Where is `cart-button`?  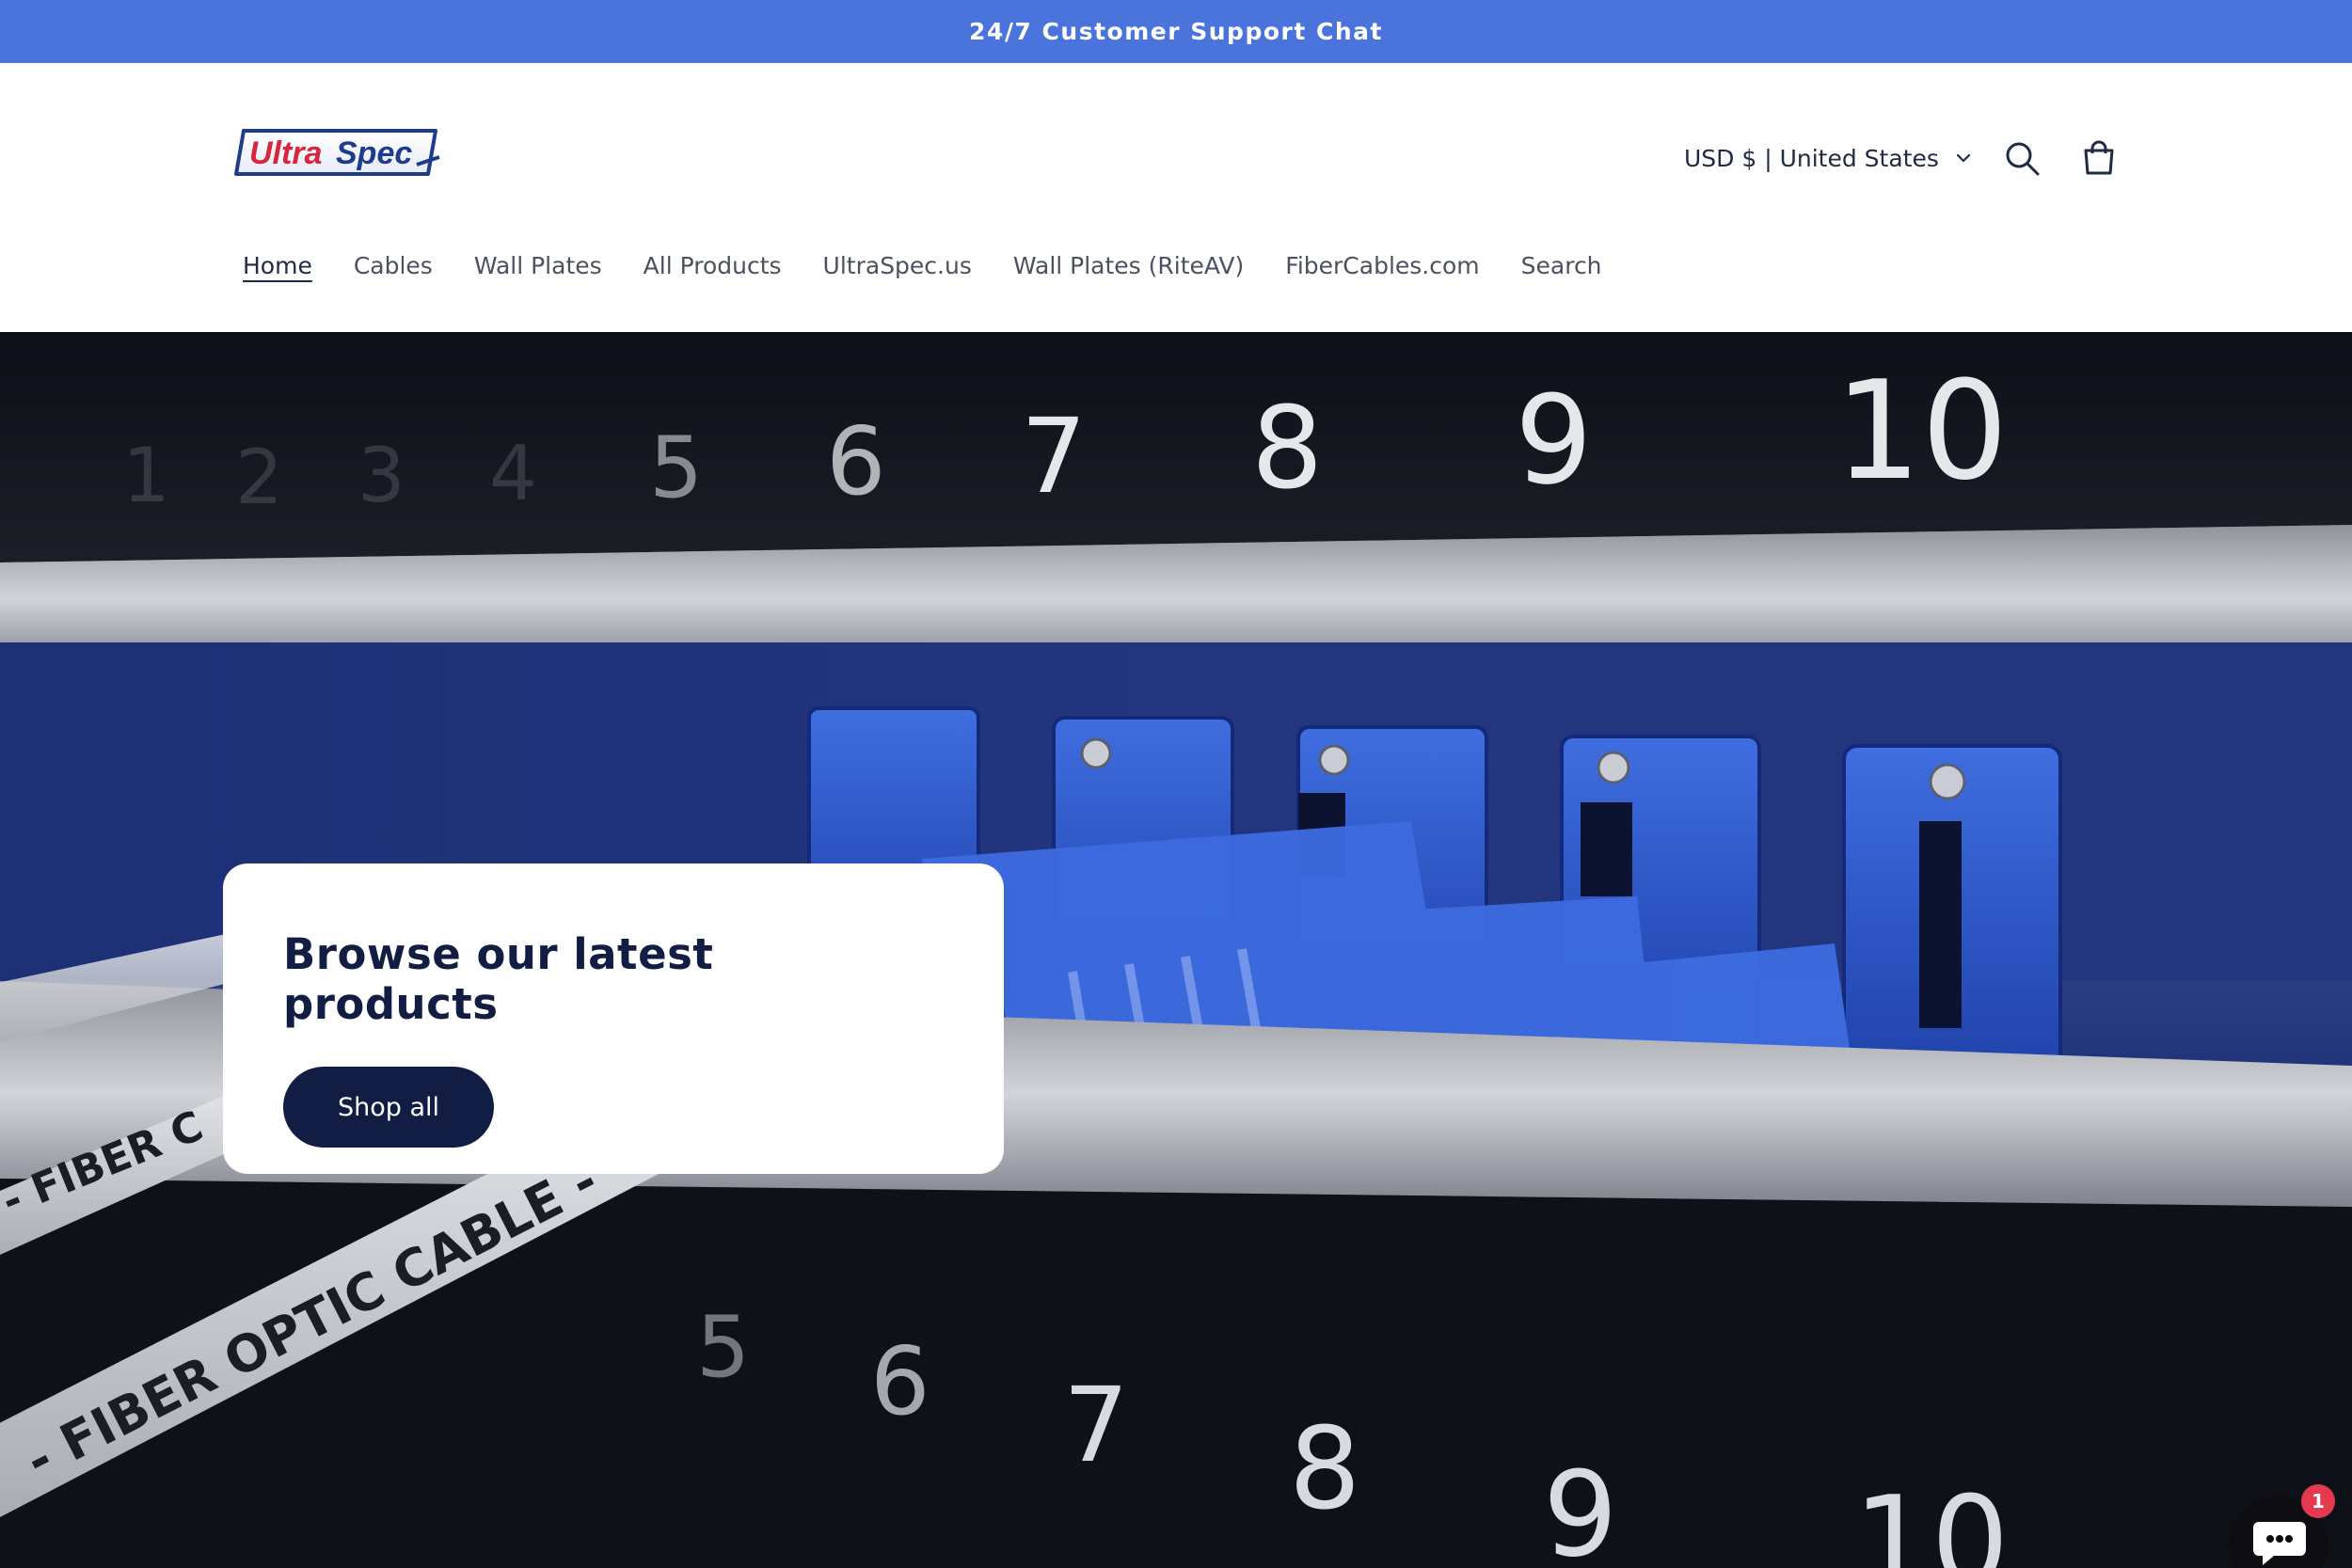 cart-button is located at coordinates (2098, 159).